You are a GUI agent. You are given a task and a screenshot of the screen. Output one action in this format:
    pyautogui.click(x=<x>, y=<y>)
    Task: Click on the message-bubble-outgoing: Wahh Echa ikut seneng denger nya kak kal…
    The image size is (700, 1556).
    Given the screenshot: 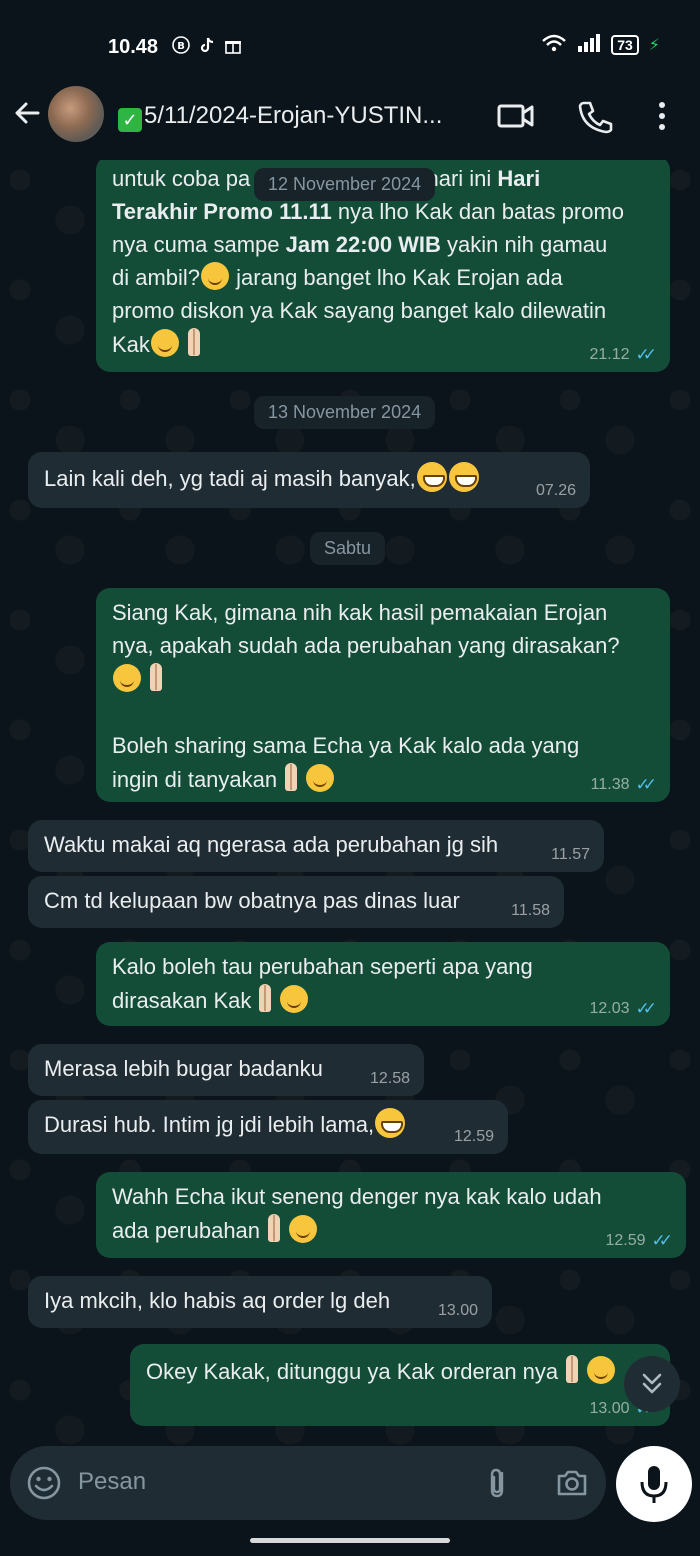 What is the action you would take?
    pyautogui.click(x=391, y=1215)
    